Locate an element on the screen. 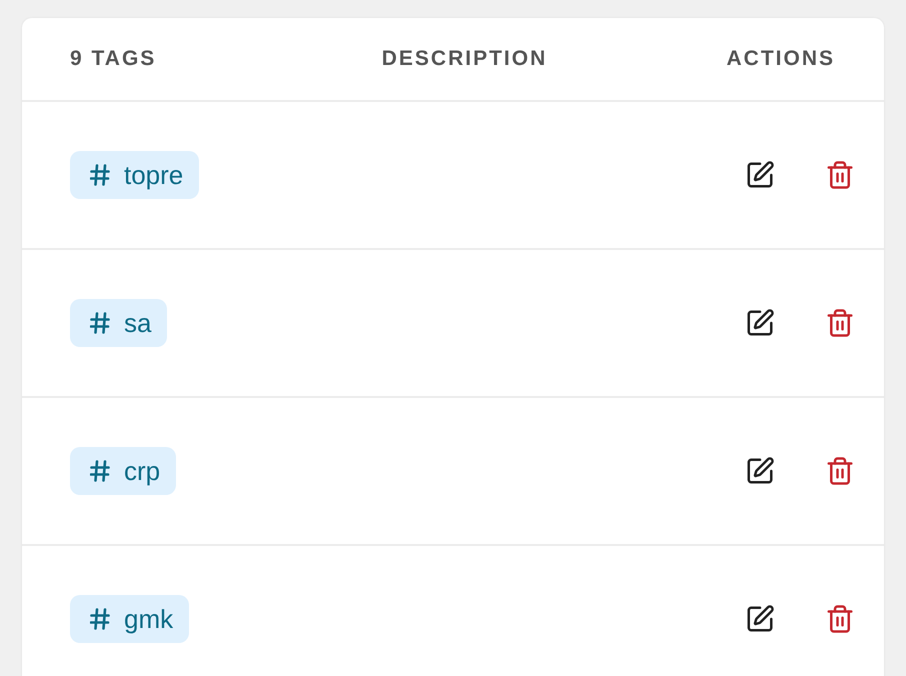 Image resolution: width=906 pixels, height=676 pixels. column-header: 9 TAGS is located at coordinates (113, 59).